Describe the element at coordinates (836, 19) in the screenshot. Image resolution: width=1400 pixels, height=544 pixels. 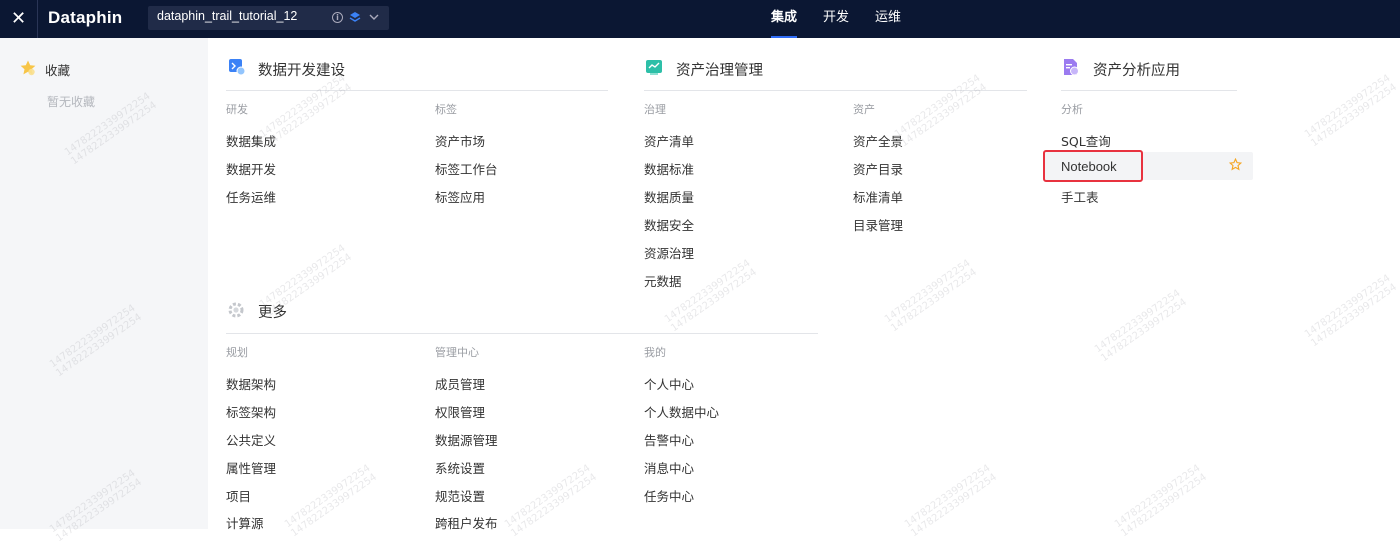
I see `nav-tab-development: 开发` at that location.